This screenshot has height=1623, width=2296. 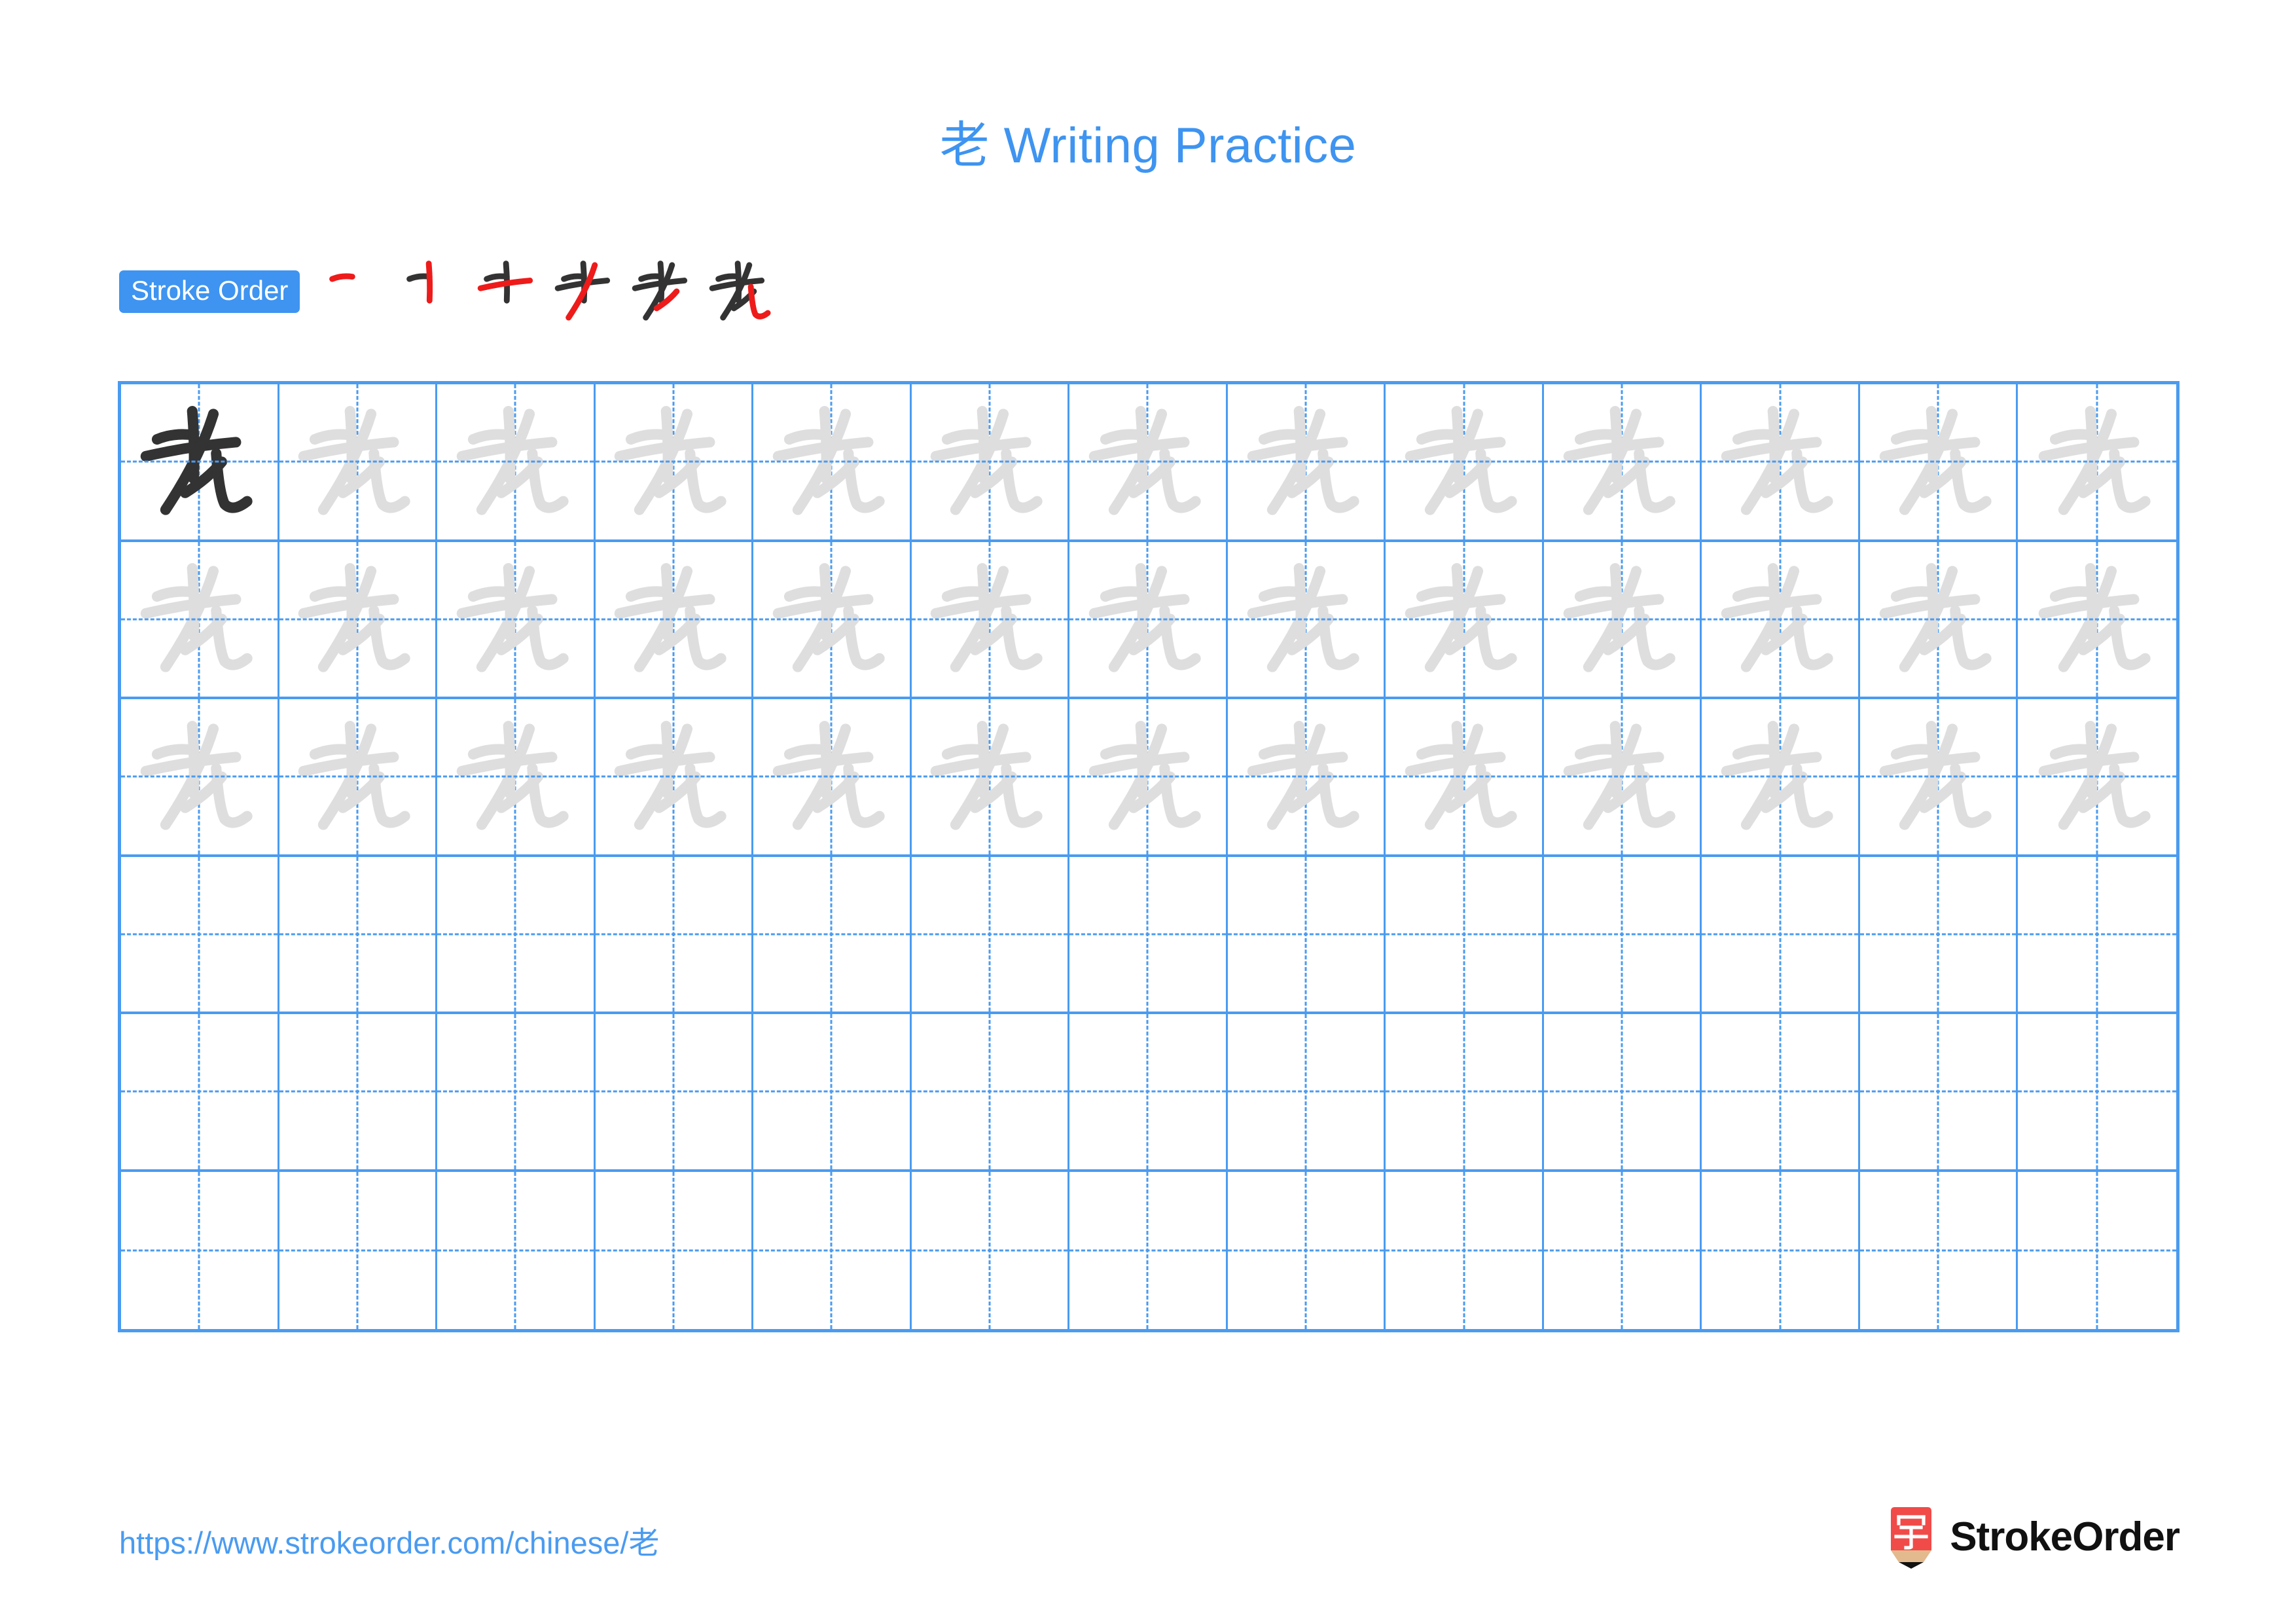 What do you see at coordinates (990, 1093) in the screenshot?
I see `practice-cell-r5c6` at bounding box center [990, 1093].